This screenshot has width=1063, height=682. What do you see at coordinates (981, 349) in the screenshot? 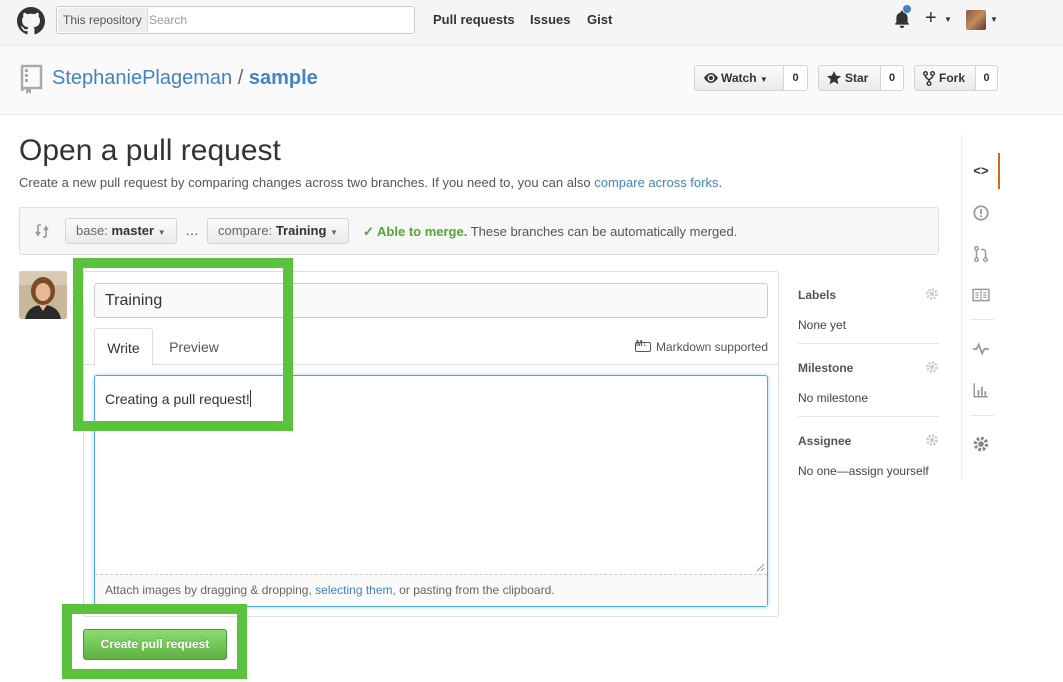
I see `pulse-icon` at bounding box center [981, 349].